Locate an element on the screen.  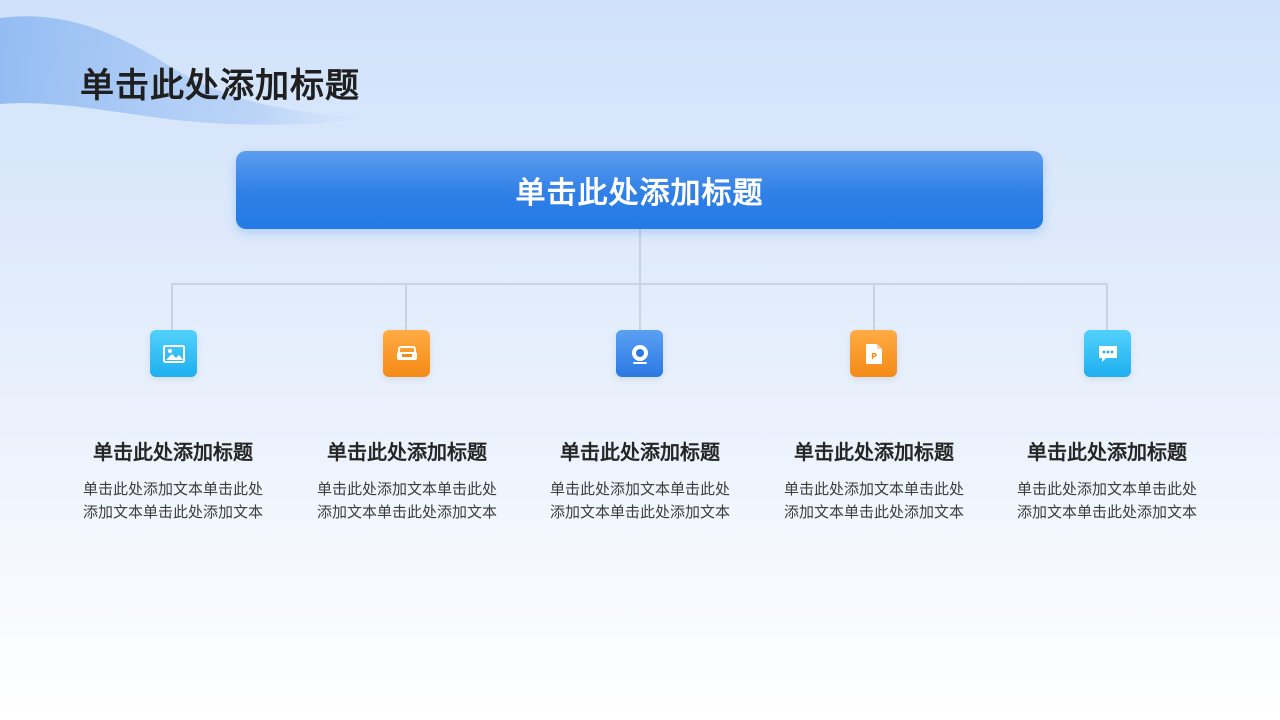
image-icon is located at coordinates (173, 353).